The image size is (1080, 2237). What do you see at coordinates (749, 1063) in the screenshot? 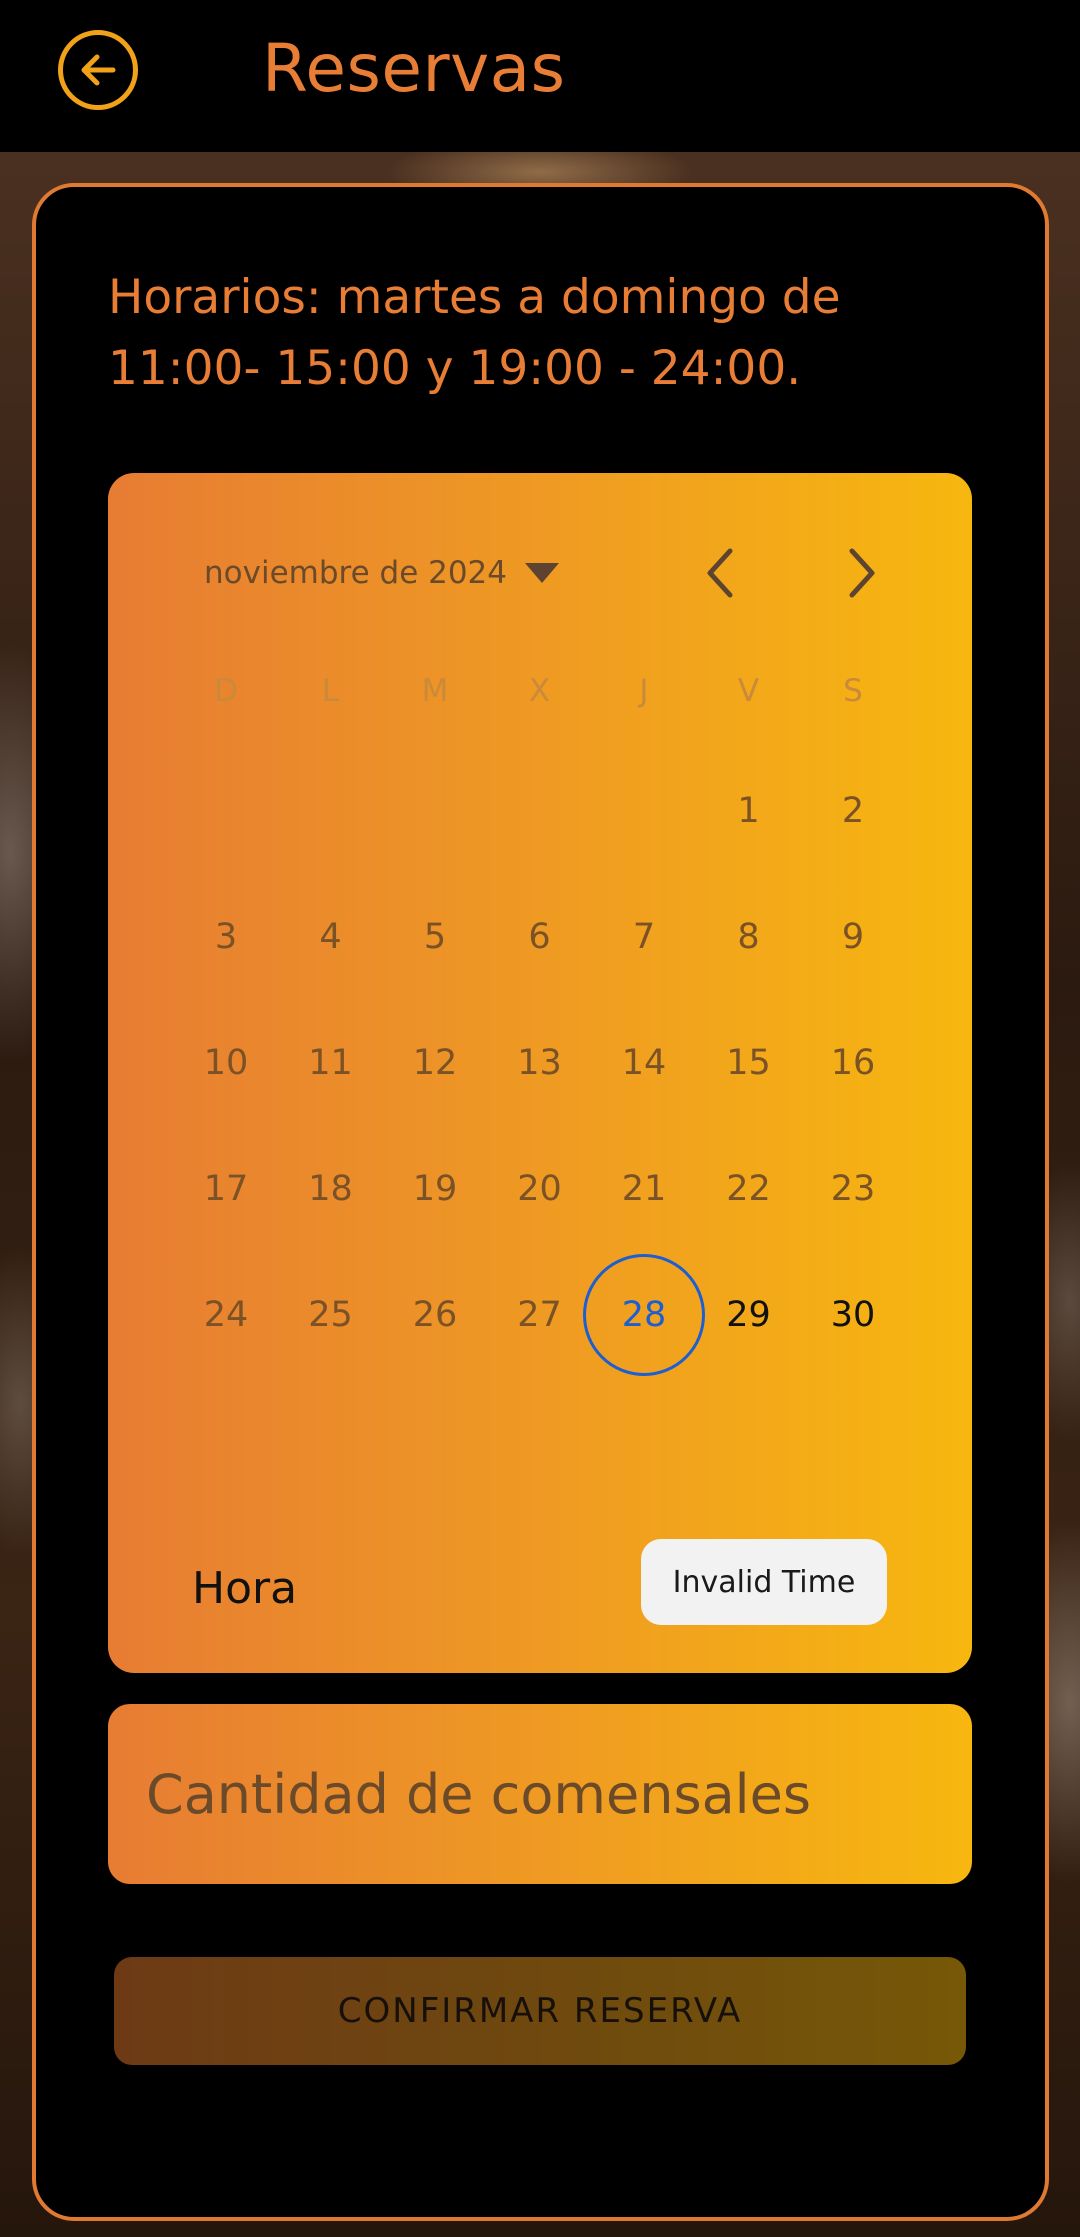
I see `calendar-day: 15` at bounding box center [749, 1063].